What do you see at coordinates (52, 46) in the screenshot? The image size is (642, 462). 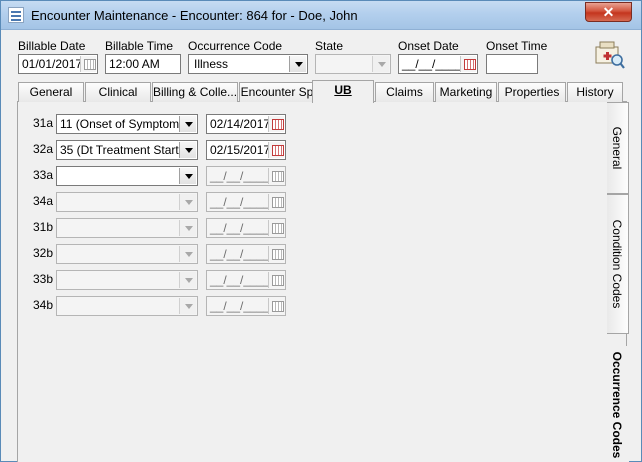 I see `billable-date-label: Billable Date` at bounding box center [52, 46].